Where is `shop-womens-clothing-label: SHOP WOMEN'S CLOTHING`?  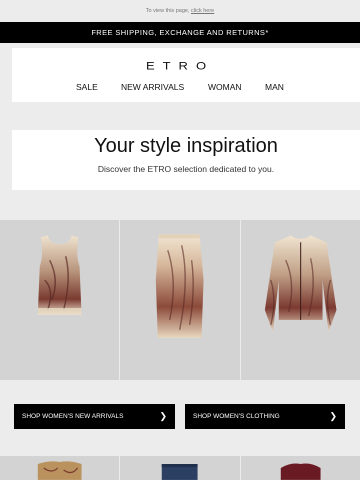
shop-womens-clothing-label: SHOP WOMEN'S CLOTHING is located at coordinates (236, 416).